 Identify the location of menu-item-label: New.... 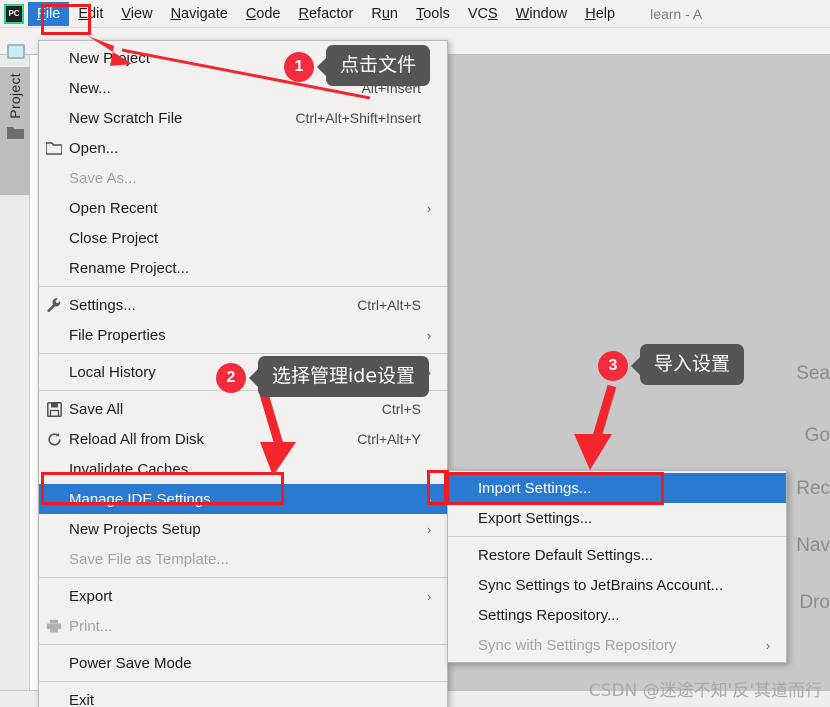
(90, 88).